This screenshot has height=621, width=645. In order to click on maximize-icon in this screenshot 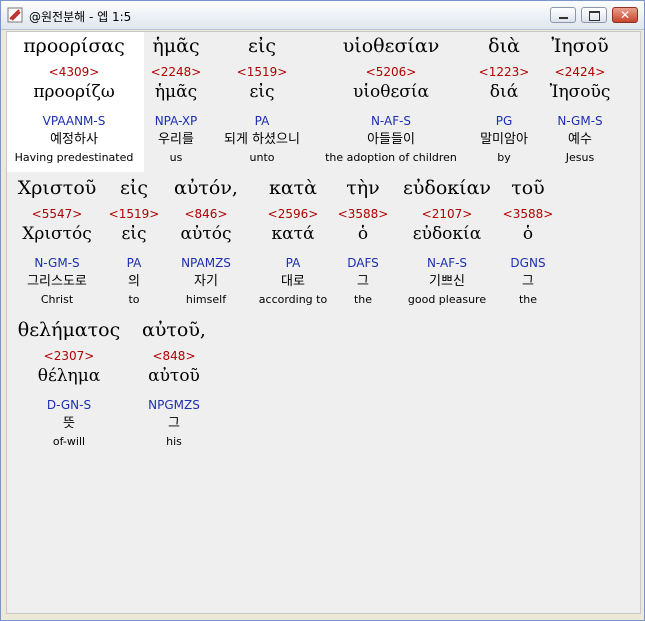, I will do `click(594, 16)`.